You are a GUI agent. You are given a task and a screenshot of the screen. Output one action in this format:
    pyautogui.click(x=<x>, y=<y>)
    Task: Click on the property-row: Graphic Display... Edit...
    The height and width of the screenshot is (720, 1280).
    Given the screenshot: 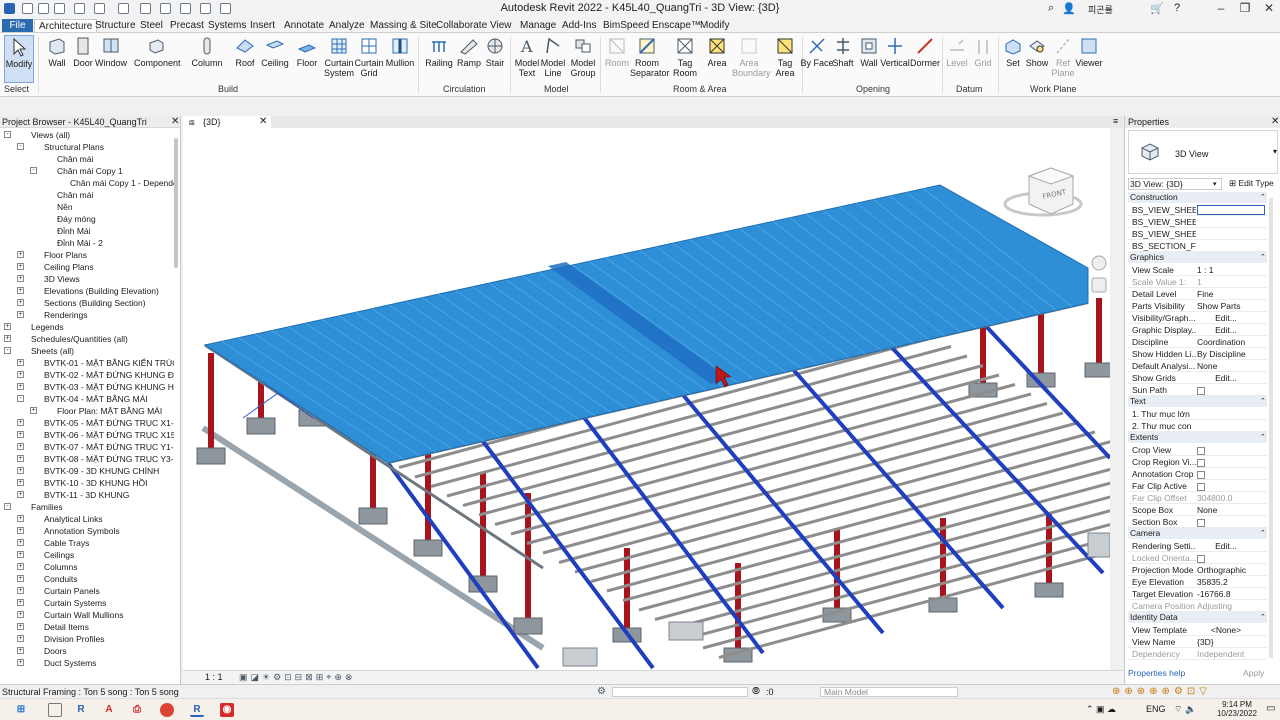 What is the action you would take?
    pyautogui.click(x=1197, y=330)
    